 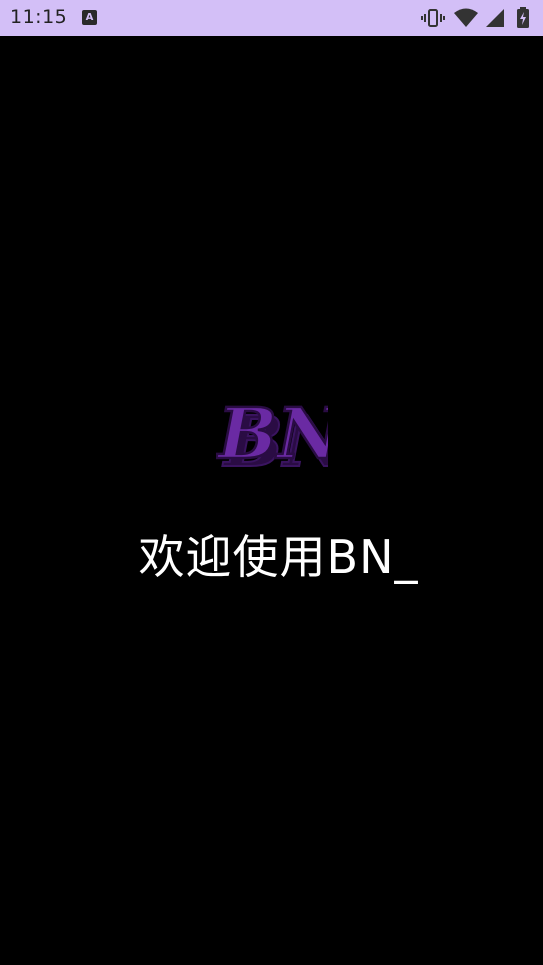 What do you see at coordinates (523, 17) in the screenshot?
I see `battery-charging-icon` at bounding box center [523, 17].